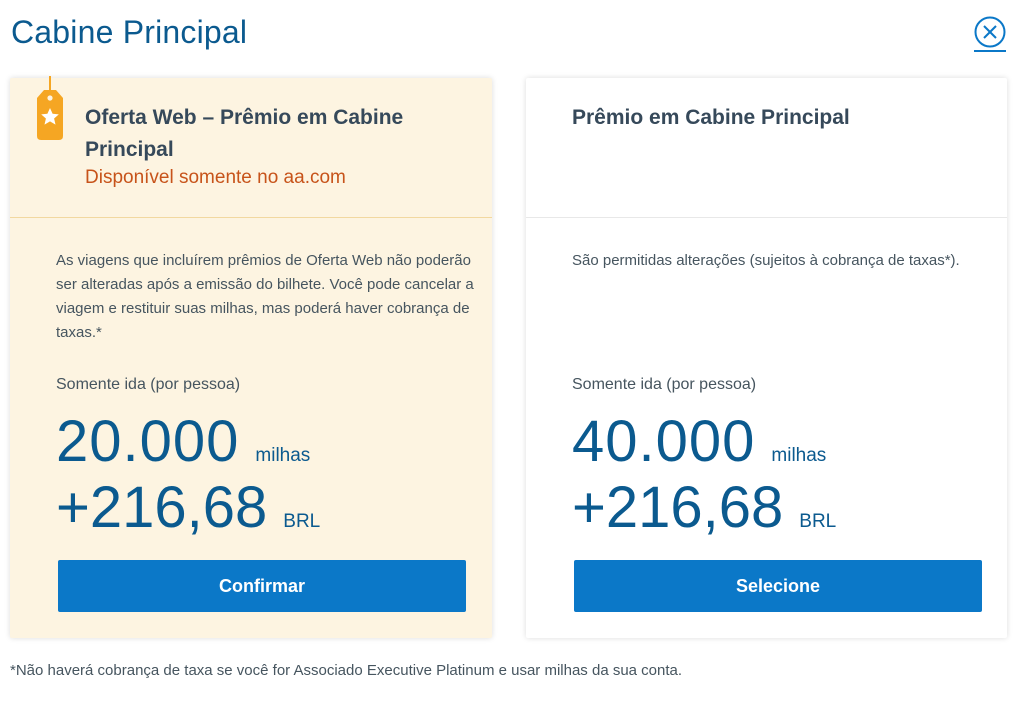 This screenshot has width=1024, height=716. What do you see at coordinates (664, 441) in the screenshot?
I see `miles-amount: 40.000` at bounding box center [664, 441].